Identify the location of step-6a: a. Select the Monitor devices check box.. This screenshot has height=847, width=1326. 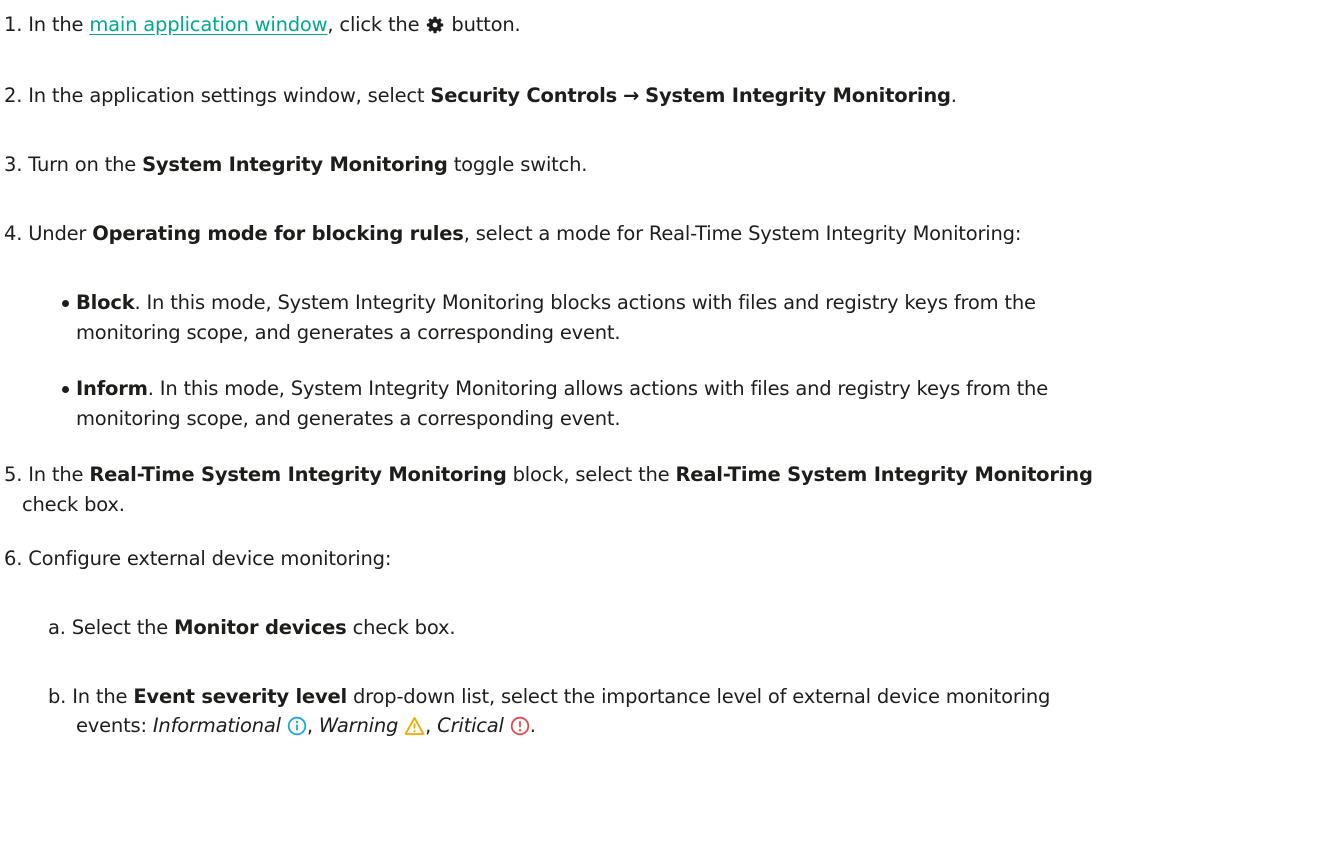
(252, 628).